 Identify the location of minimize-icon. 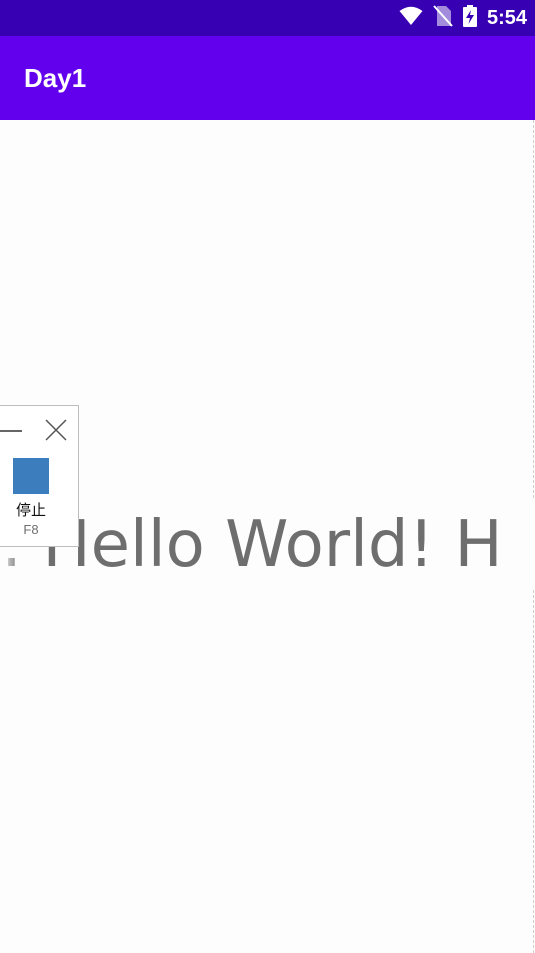
(11, 428).